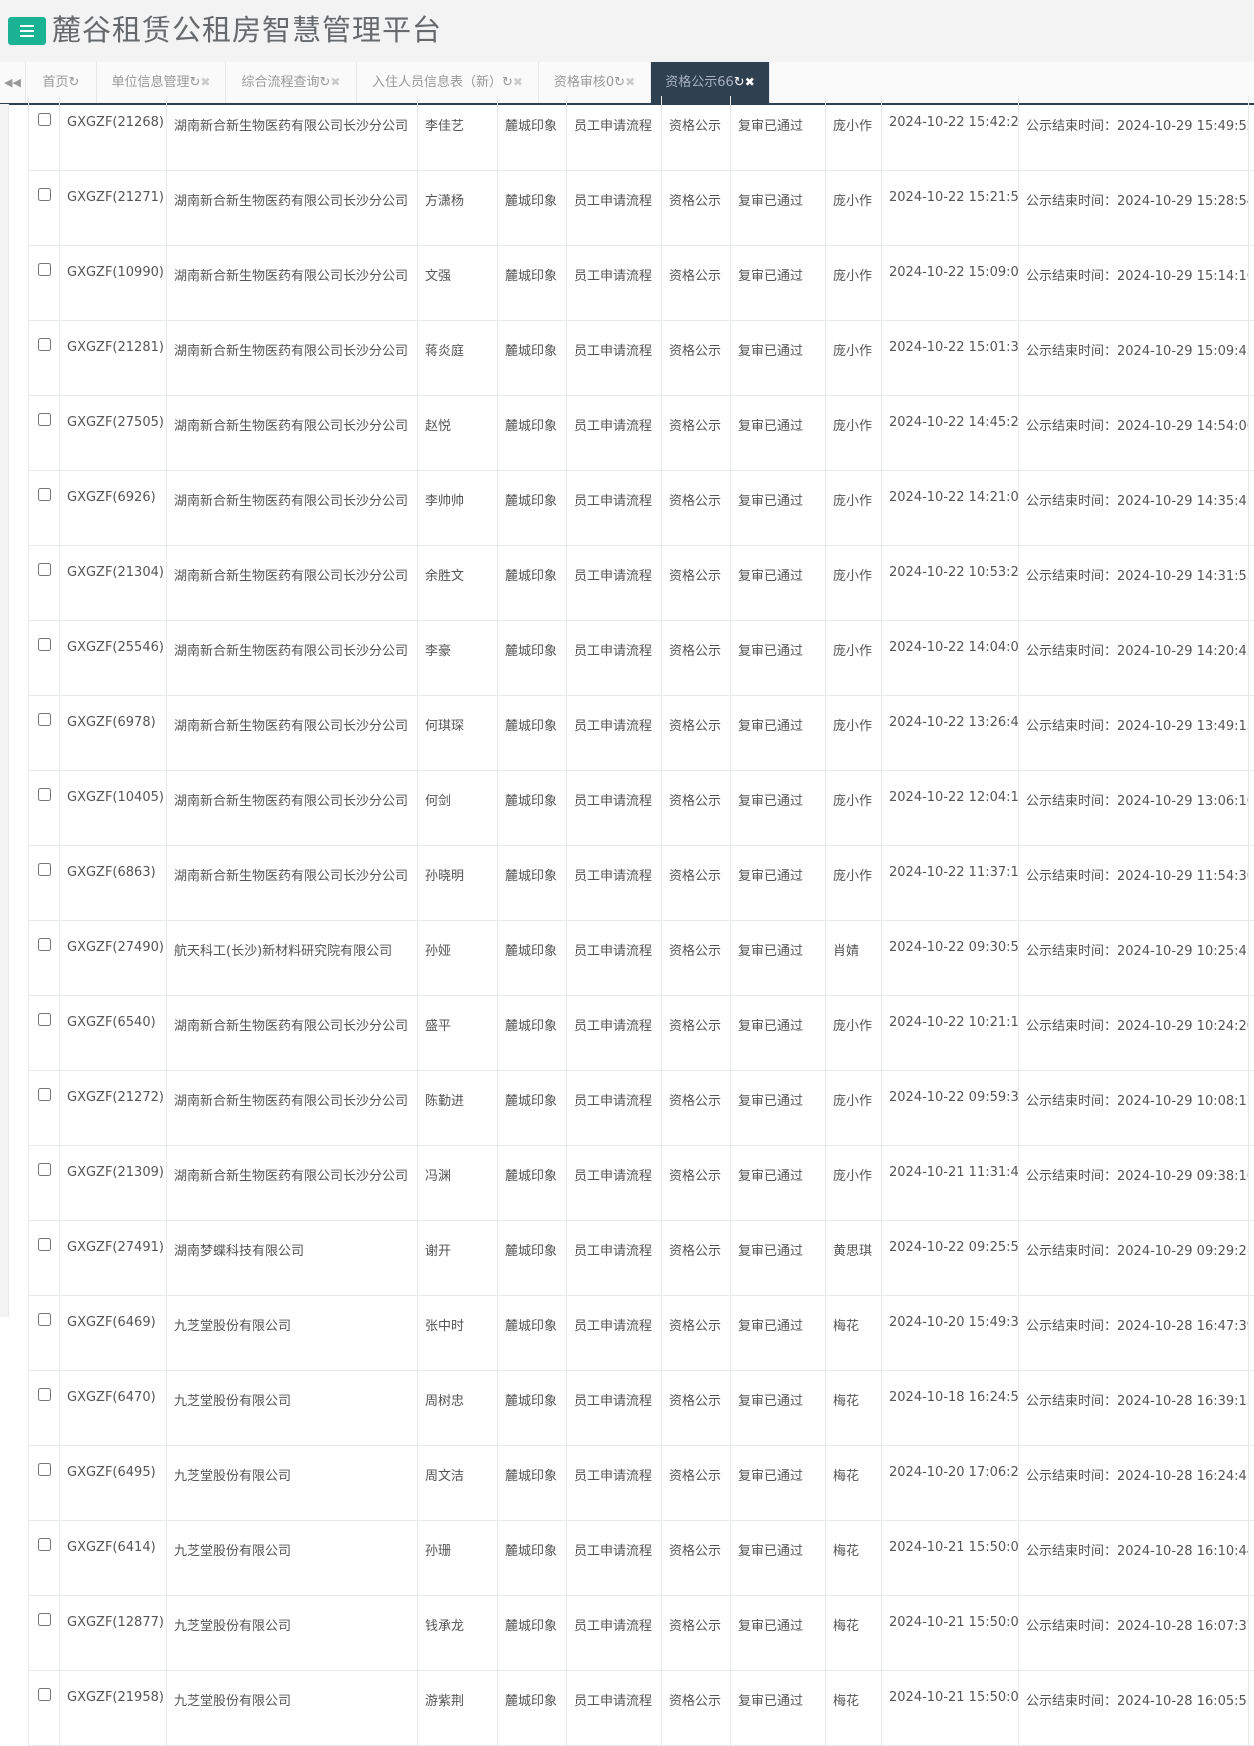 This screenshot has height=1746, width=1254. What do you see at coordinates (950, 1333) in the screenshot?
I see `cell-submit-time: 2024-10-20 15:49:33` at bounding box center [950, 1333].